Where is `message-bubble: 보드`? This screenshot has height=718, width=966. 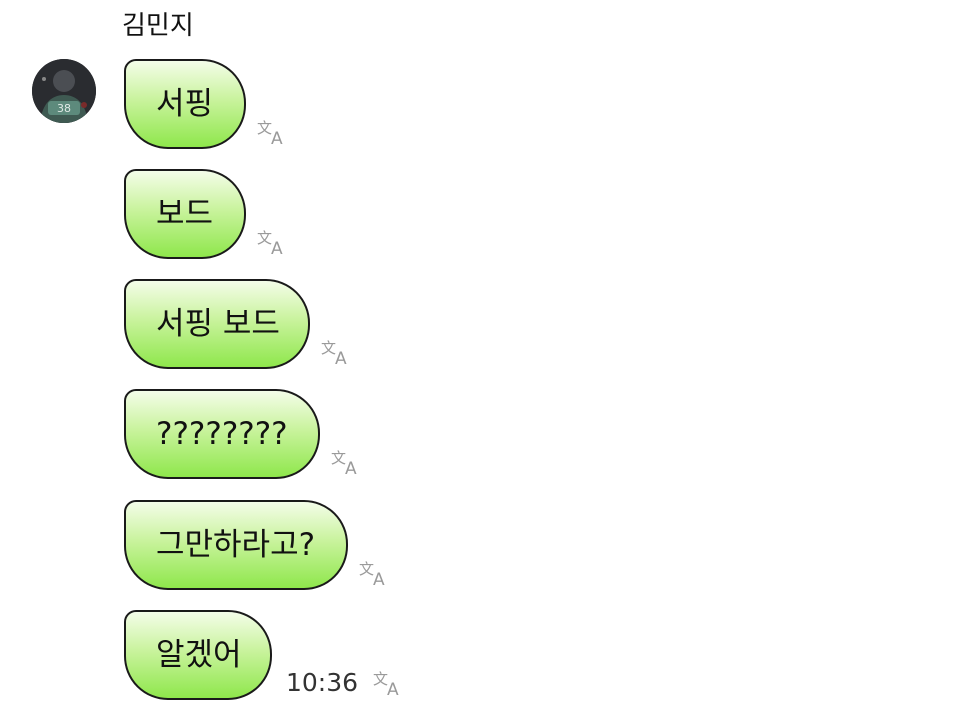
message-bubble: 보드 is located at coordinates (185, 214).